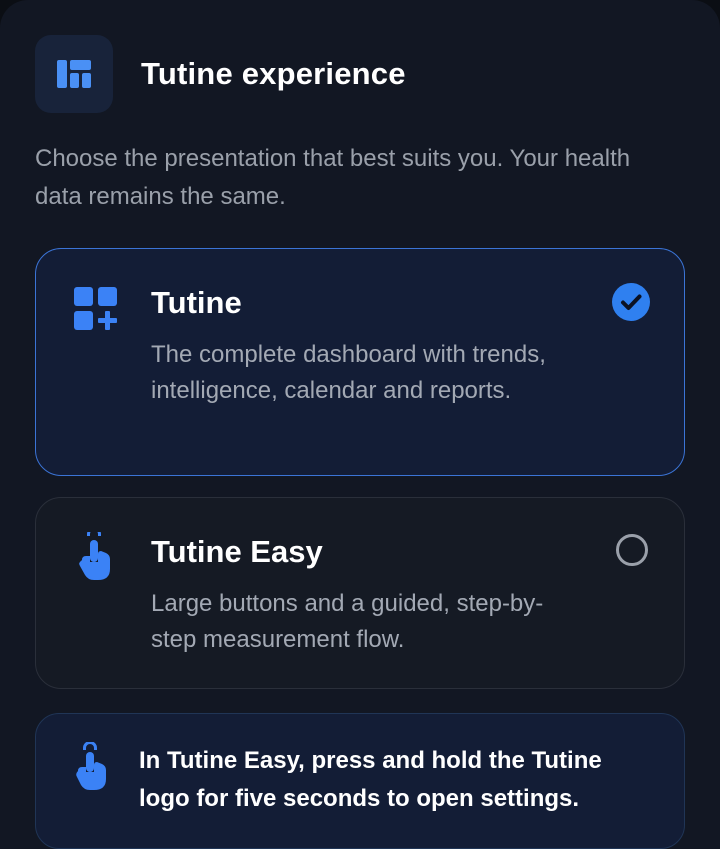 The image size is (720, 849). What do you see at coordinates (74, 74) in the screenshot?
I see `layout-dashboard-icon` at bounding box center [74, 74].